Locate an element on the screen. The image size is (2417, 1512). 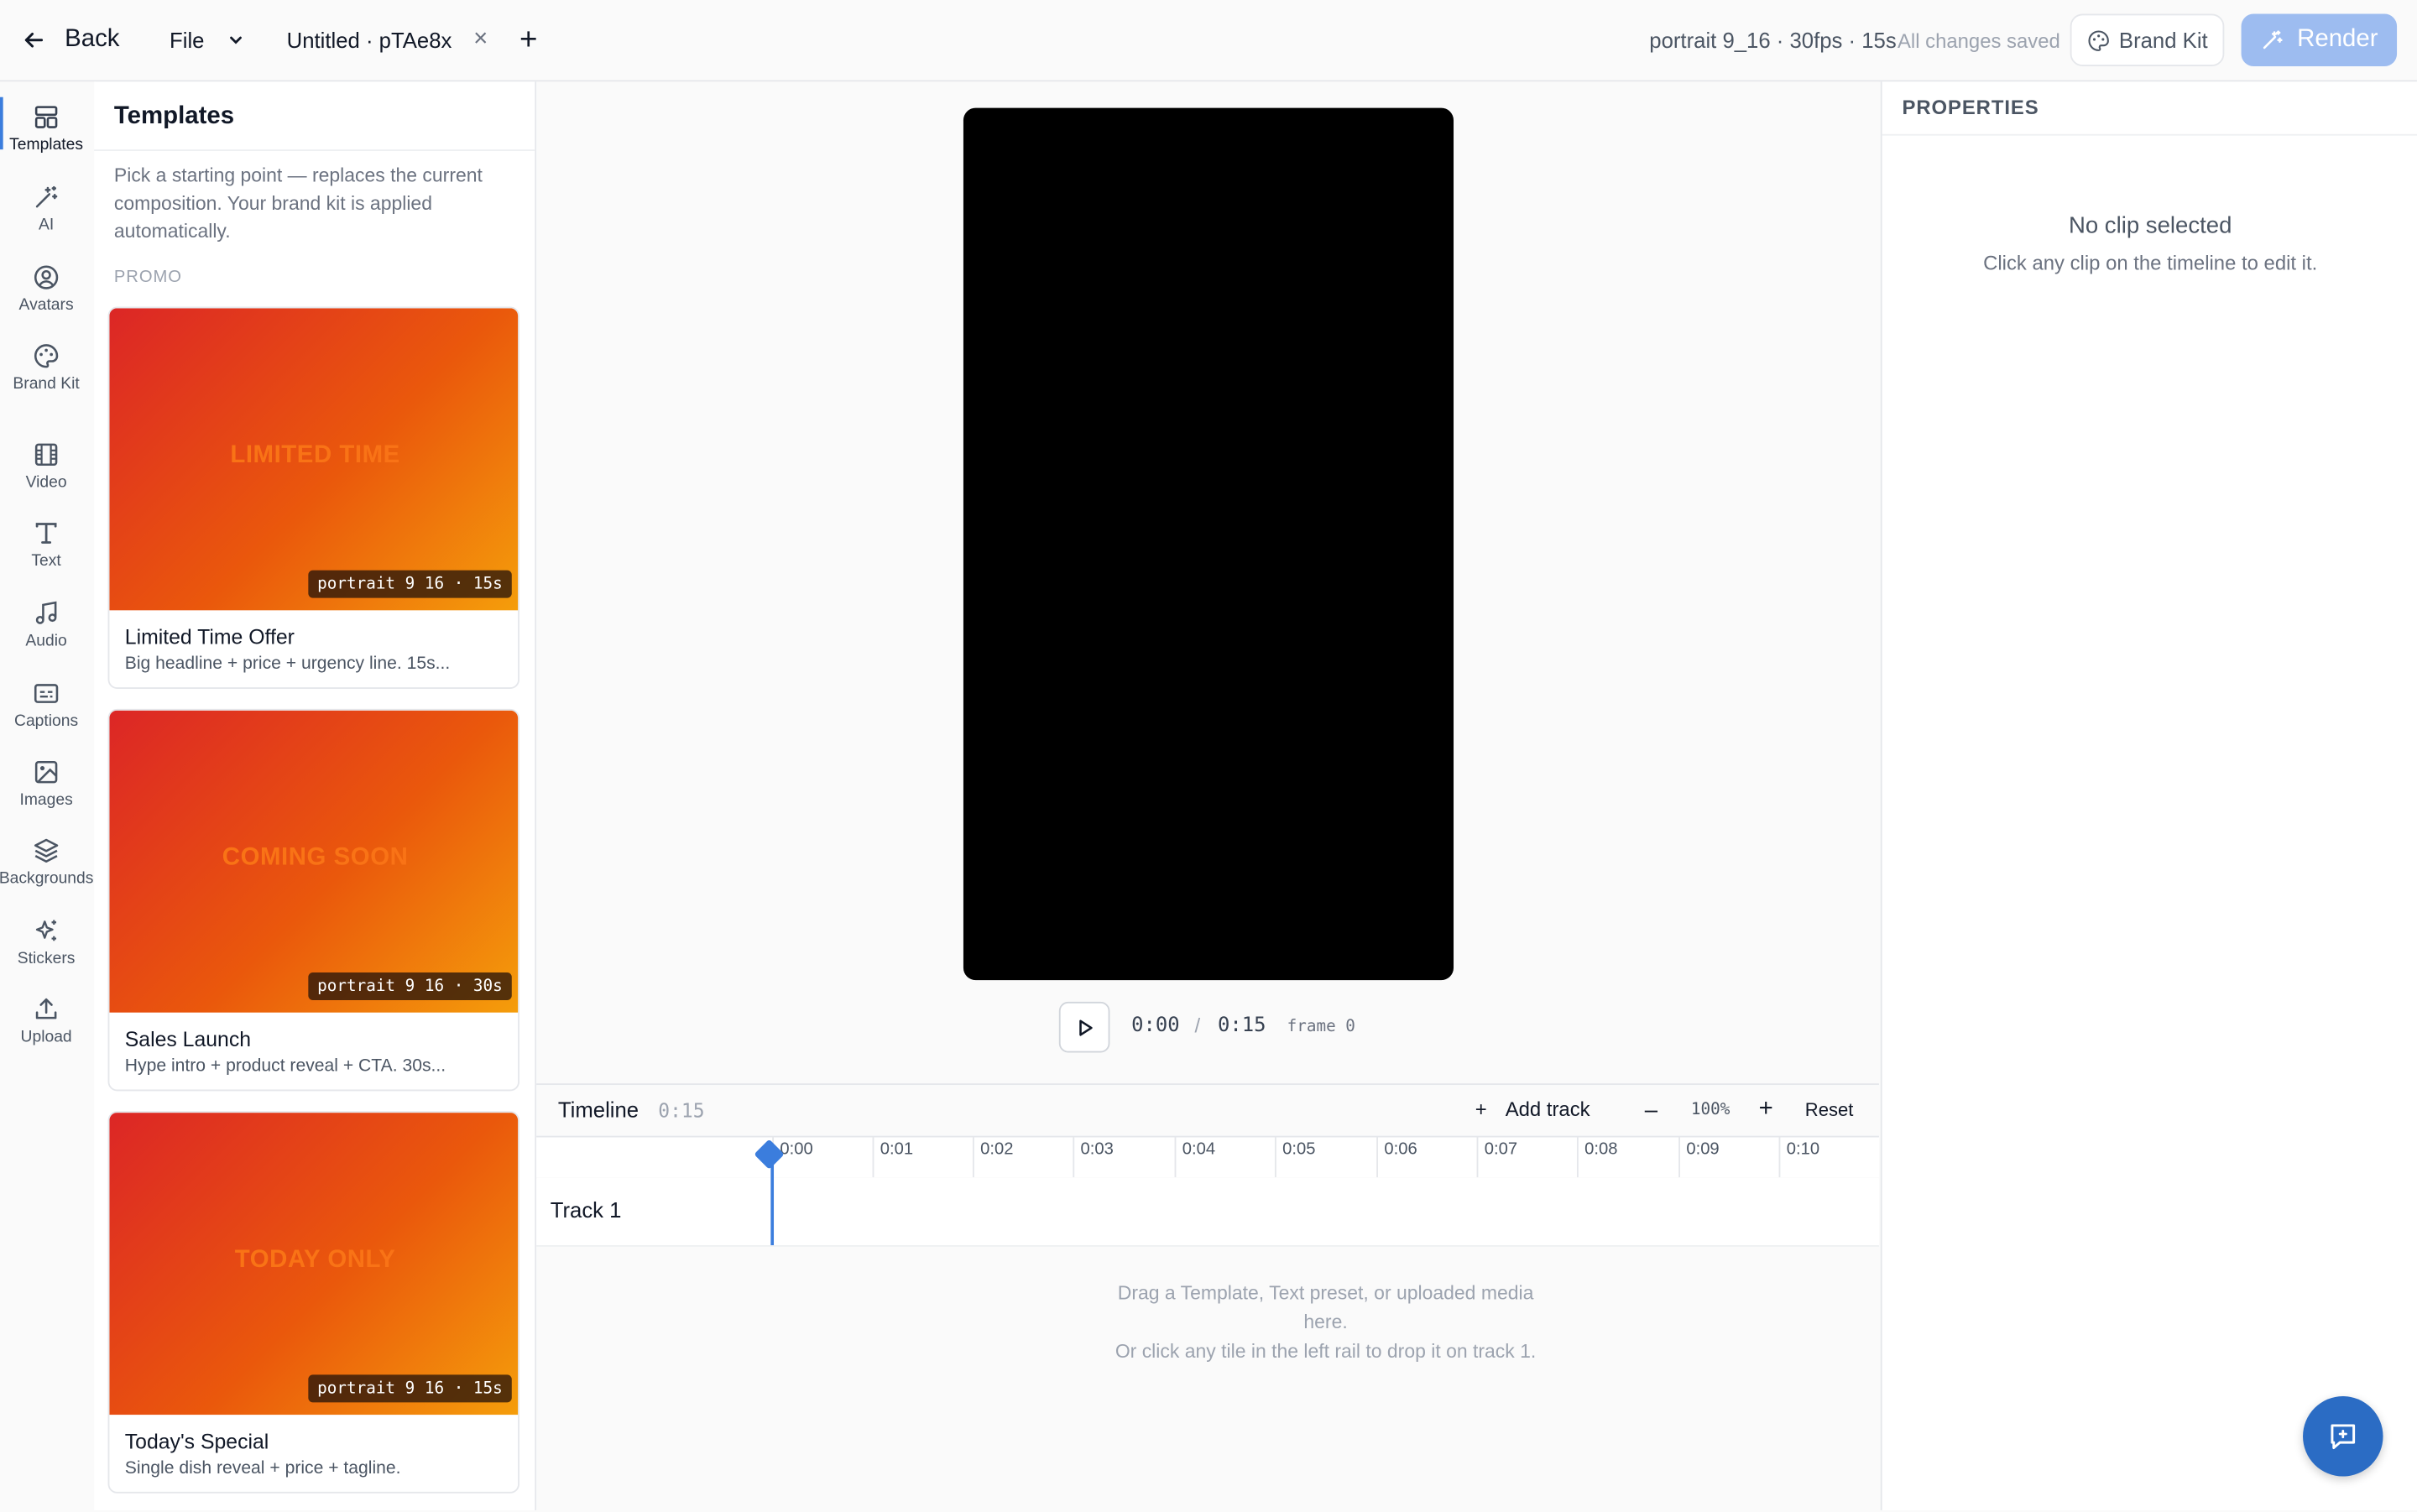
rail-label: Upload is located at coordinates (46, 1038).